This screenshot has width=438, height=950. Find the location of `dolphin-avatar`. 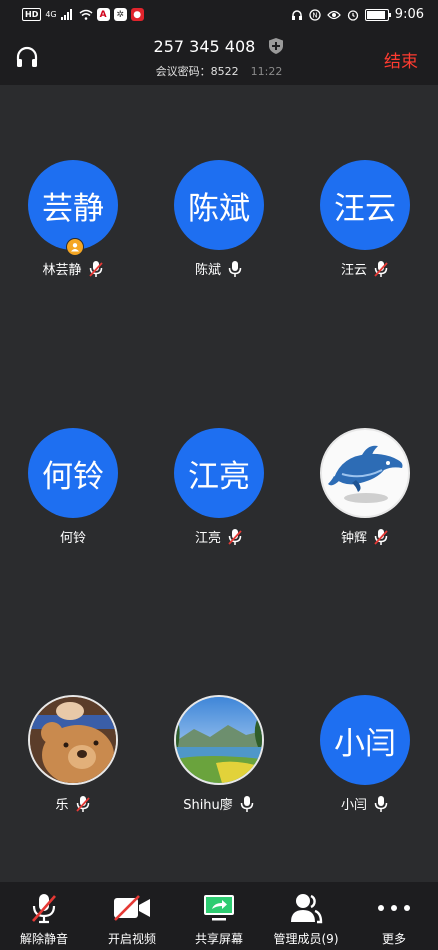

dolphin-avatar is located at coordinates (365, 473).